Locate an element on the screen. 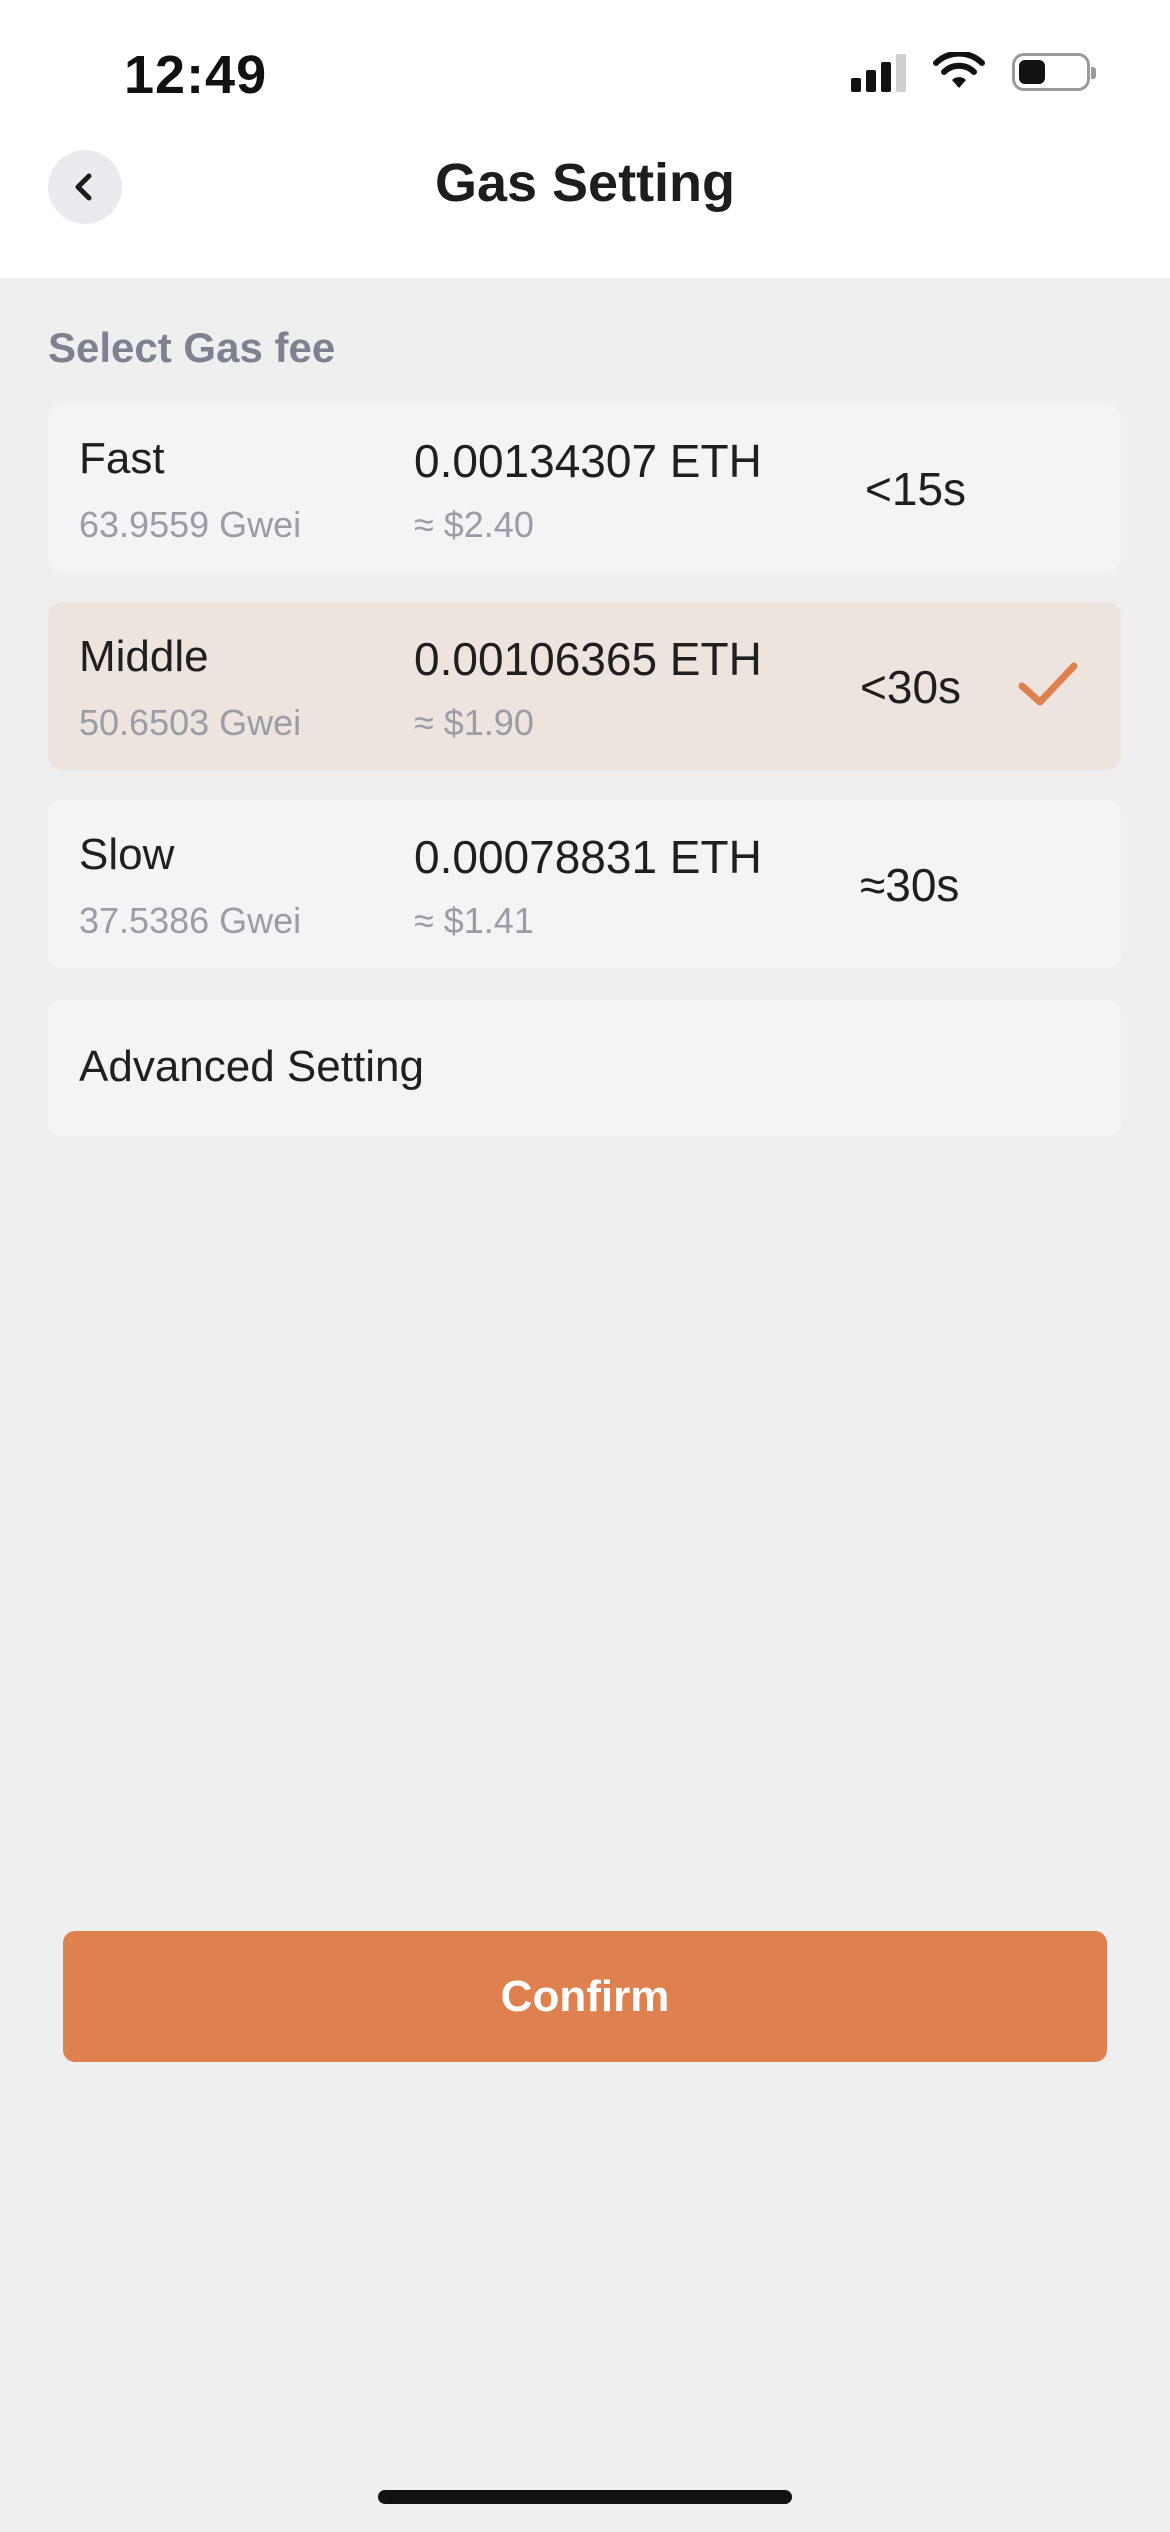 The width and height of the screenshot is (1170, 2532). option-name: Fast is located at coordinates (122, 458).